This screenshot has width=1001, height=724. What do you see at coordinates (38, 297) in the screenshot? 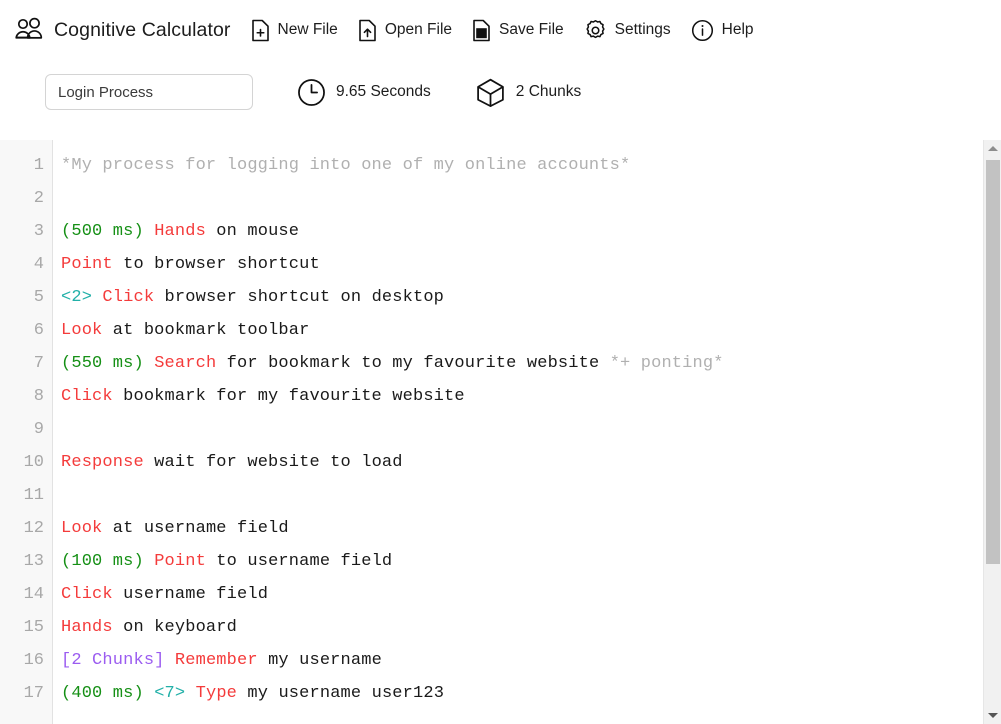
I see `line-number: 5` at bounding box center [38, 297].